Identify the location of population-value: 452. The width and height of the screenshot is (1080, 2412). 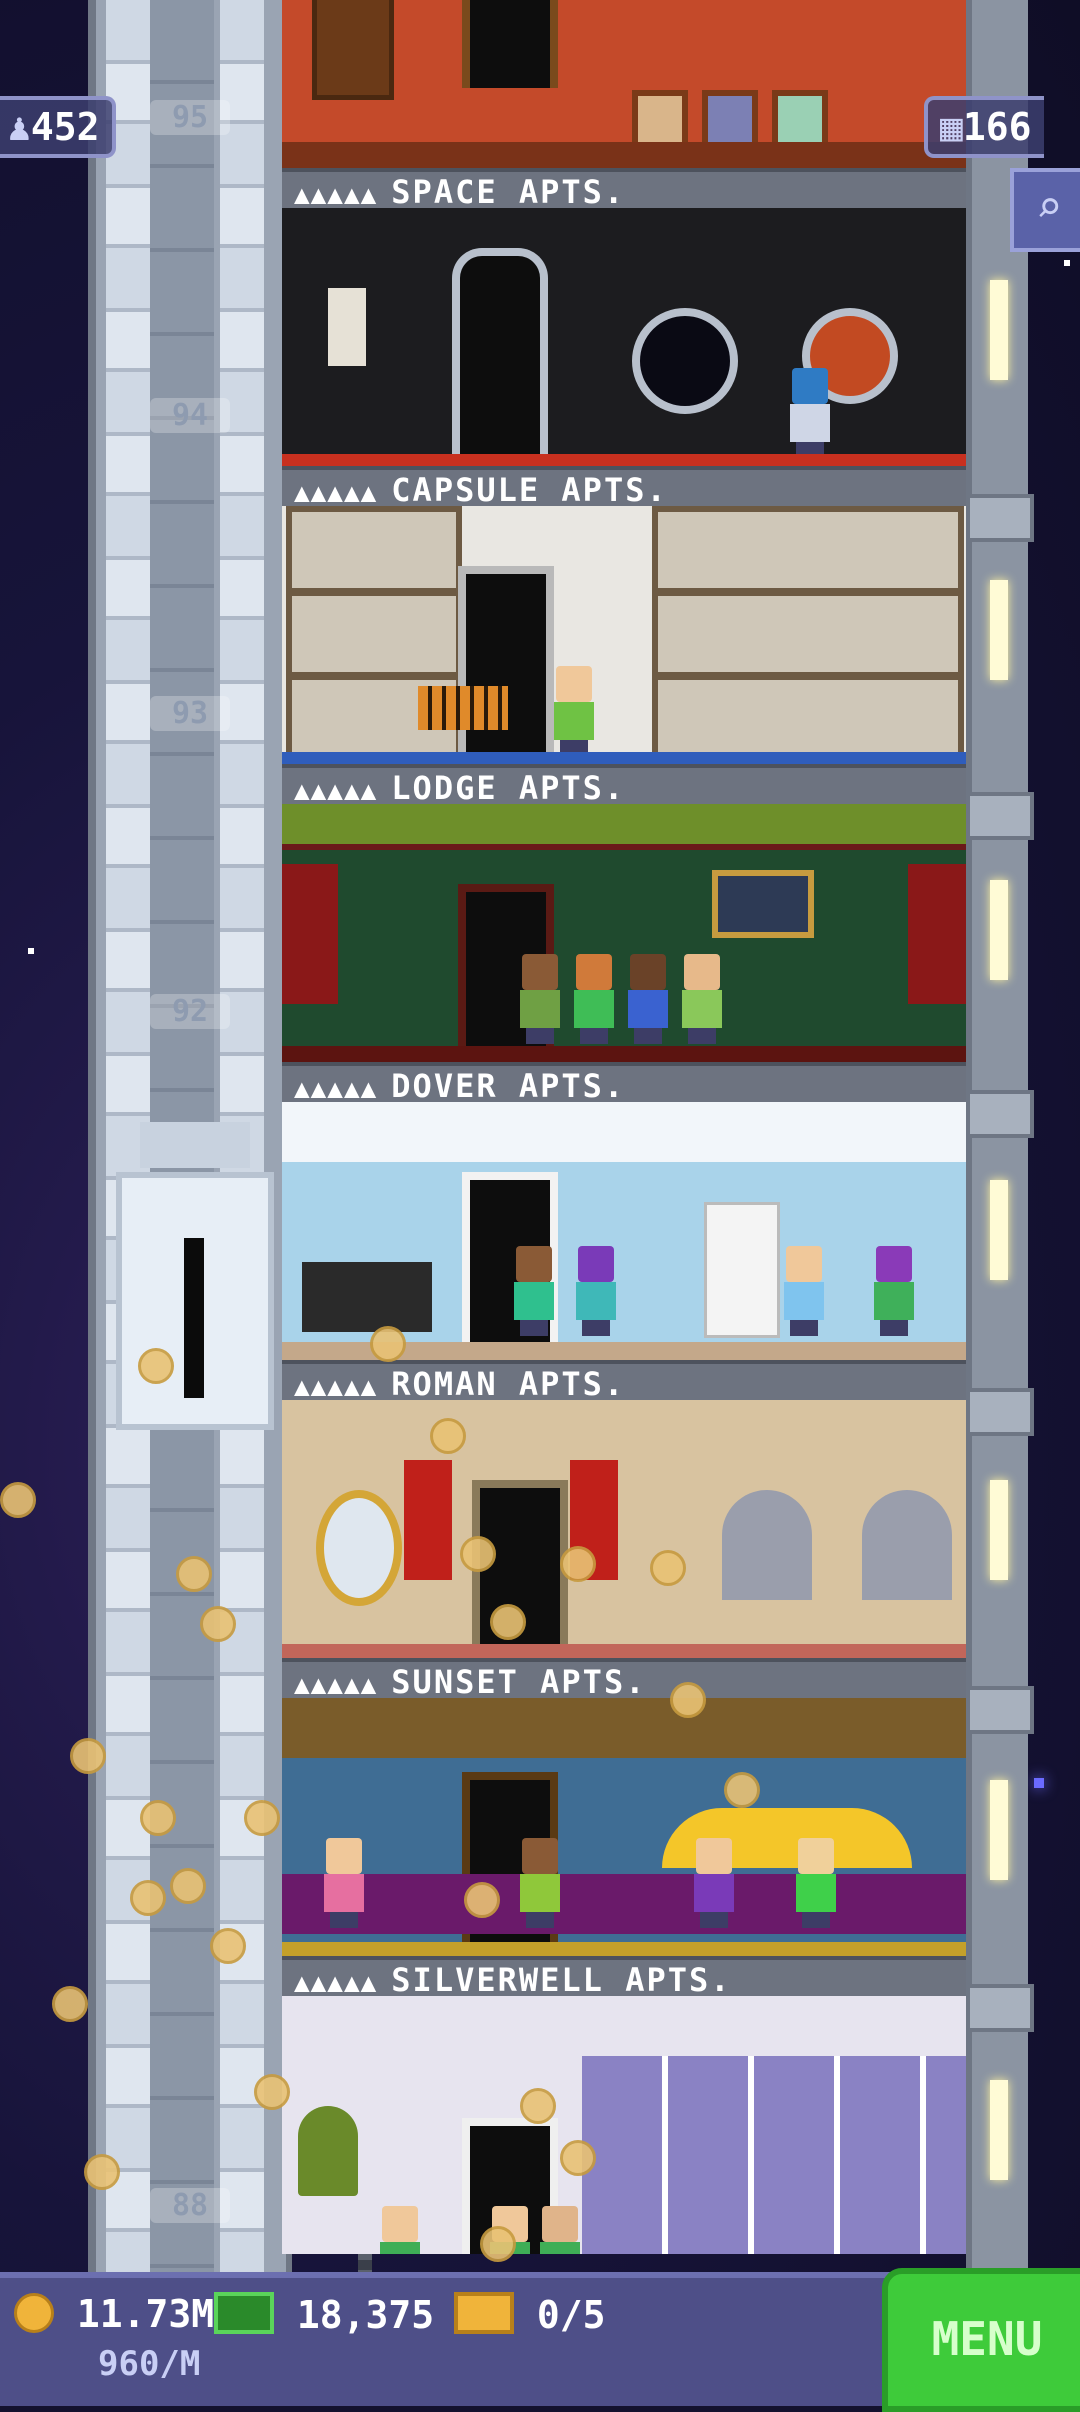
(65, 127).